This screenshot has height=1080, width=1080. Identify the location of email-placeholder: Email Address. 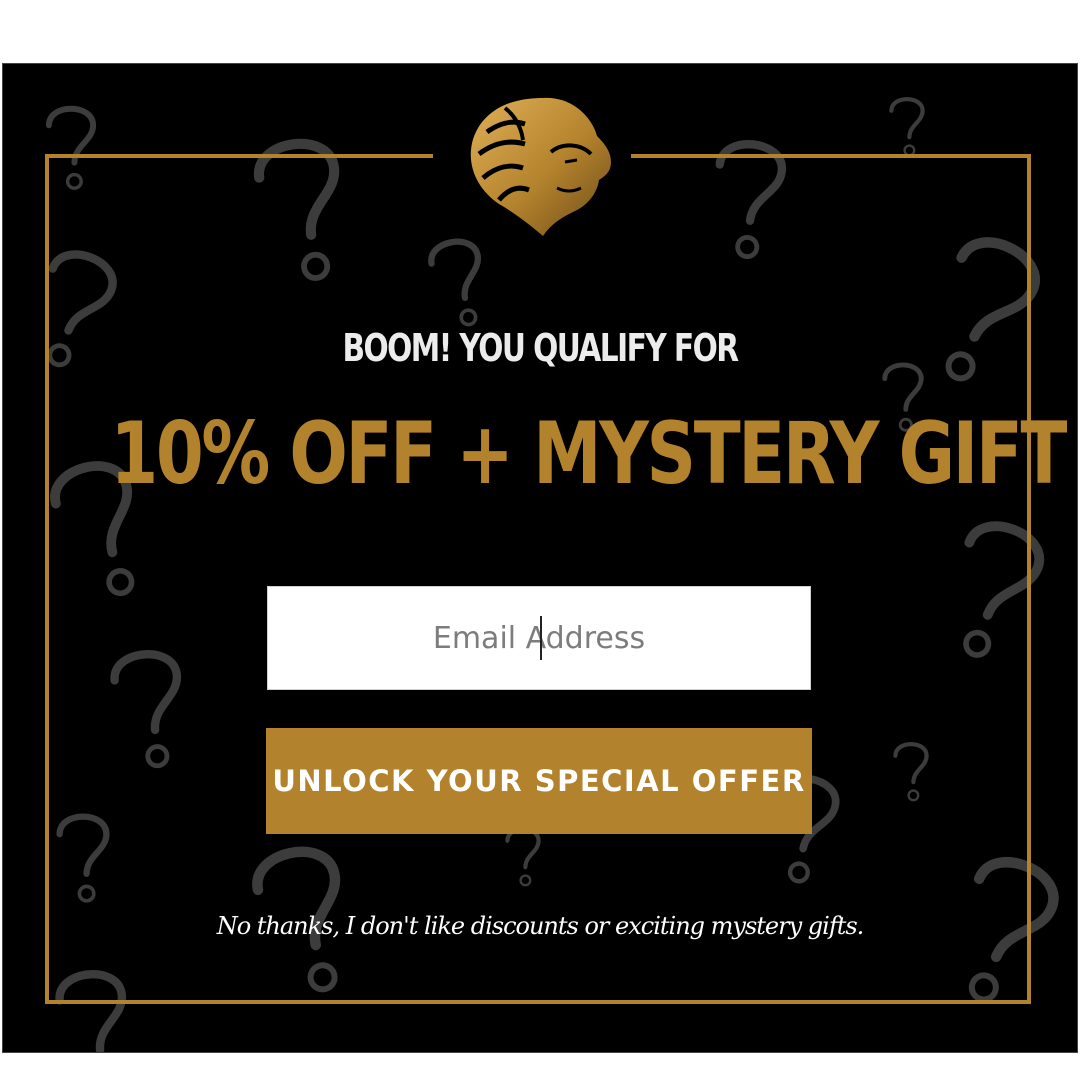
(539, 638).